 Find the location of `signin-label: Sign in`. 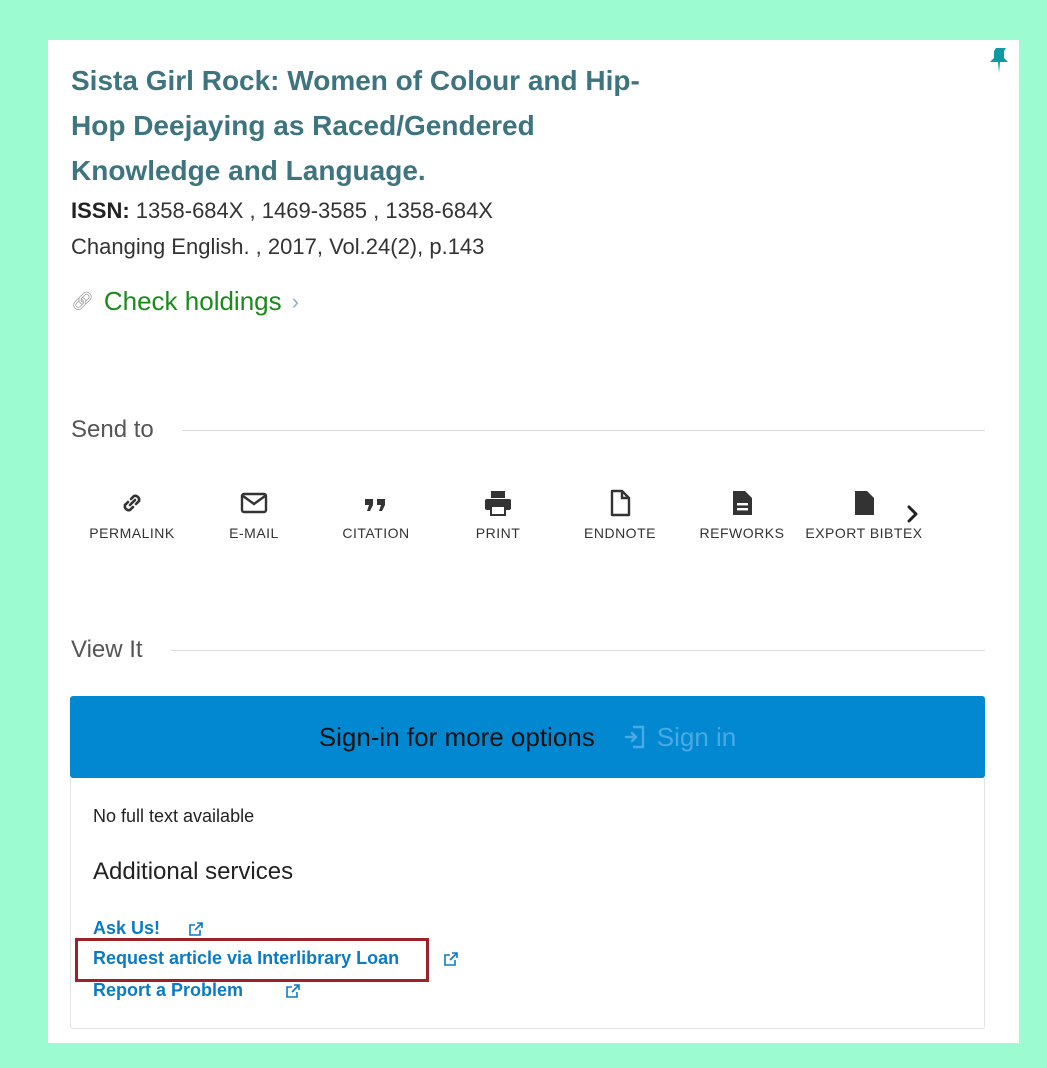

signin-label: Sign in is located at coordinates (696, 736).